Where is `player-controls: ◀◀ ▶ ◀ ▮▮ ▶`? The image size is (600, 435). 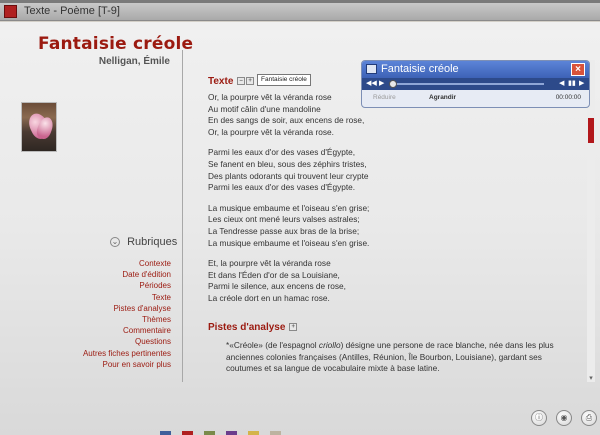 player-controls: ◀◀ ▶ ◀ ▮▮ ▶ is located at coordinates (475, 84).